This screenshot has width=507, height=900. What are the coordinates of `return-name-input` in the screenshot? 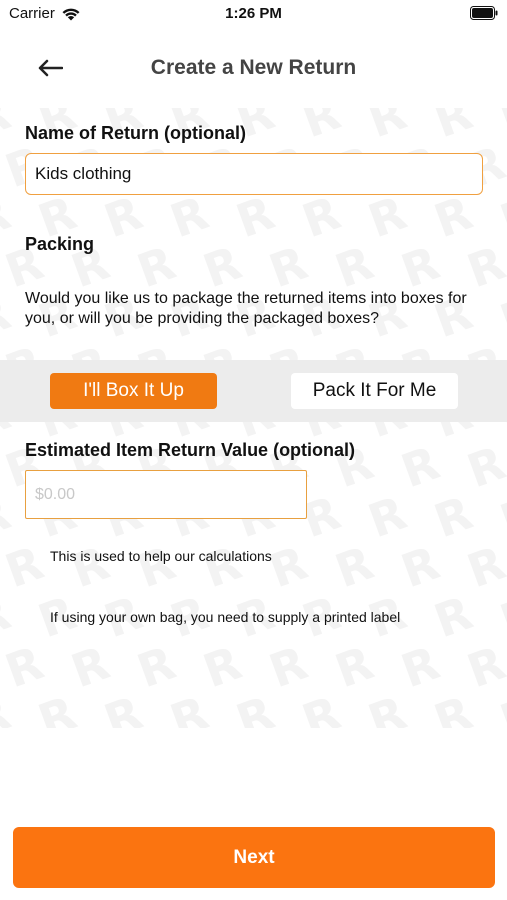 It's located at (254, 174).